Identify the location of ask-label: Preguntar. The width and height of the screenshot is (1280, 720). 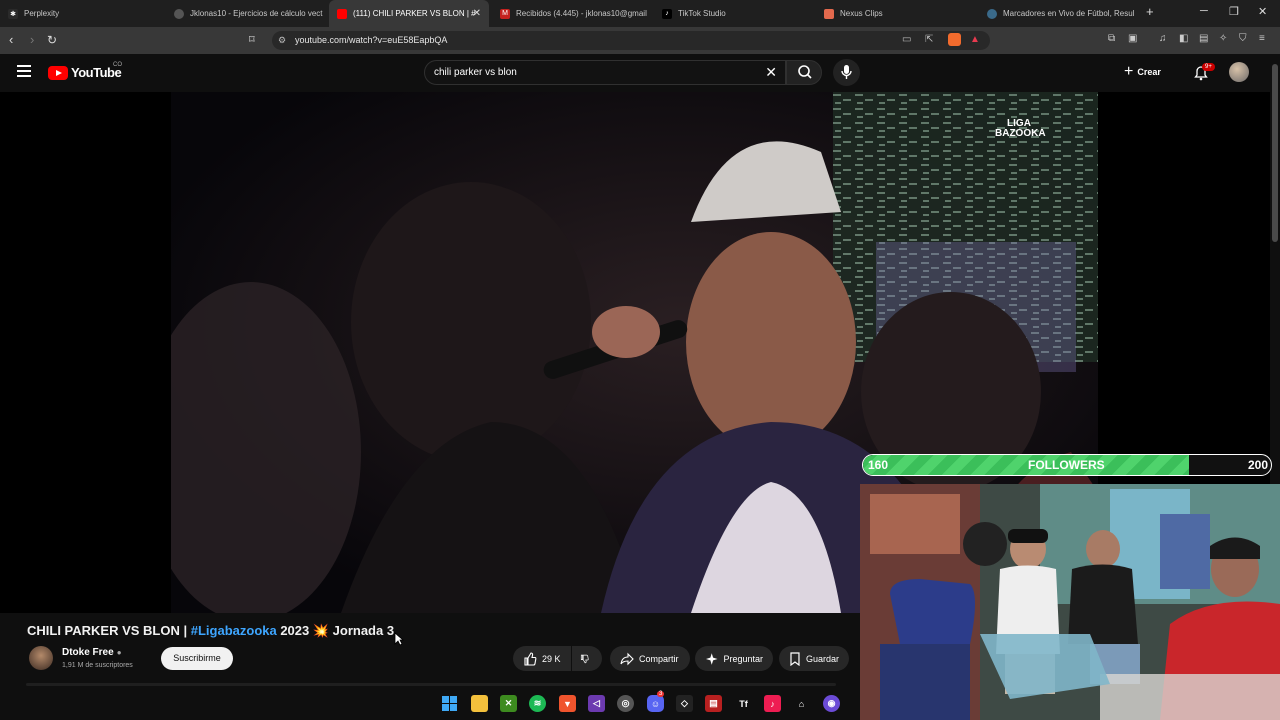
(743, 658).